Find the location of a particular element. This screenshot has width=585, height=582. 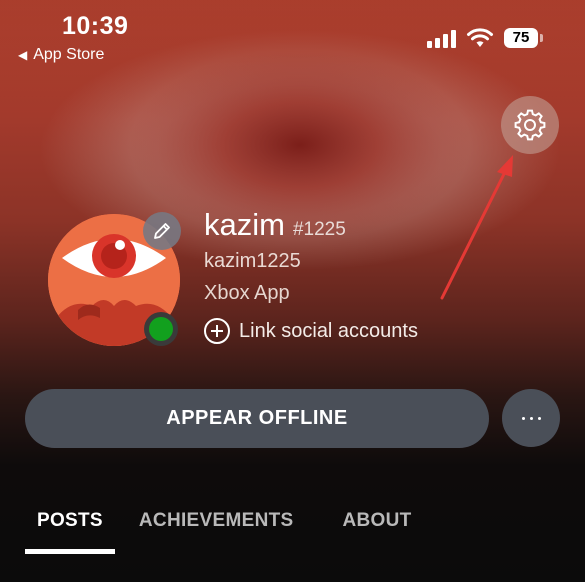

settings-button is located at coordinates (530, 125).